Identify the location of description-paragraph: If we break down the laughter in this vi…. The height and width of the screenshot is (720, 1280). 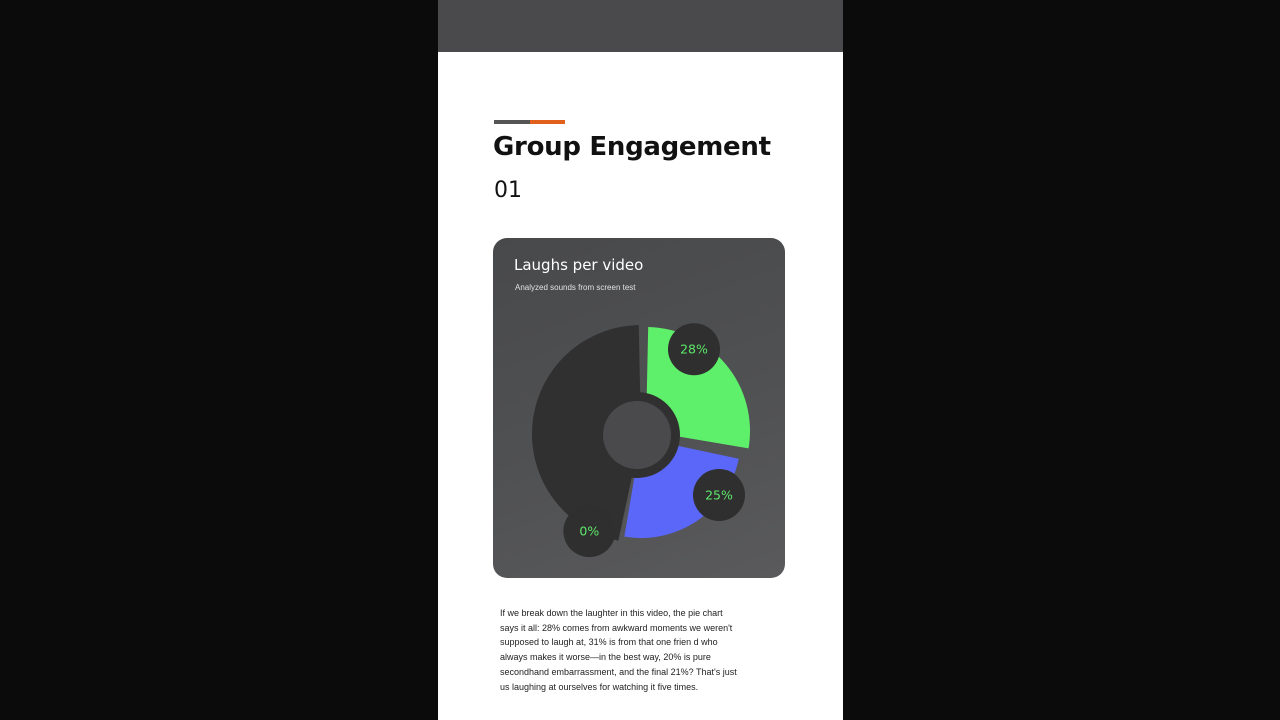
(618, 650).